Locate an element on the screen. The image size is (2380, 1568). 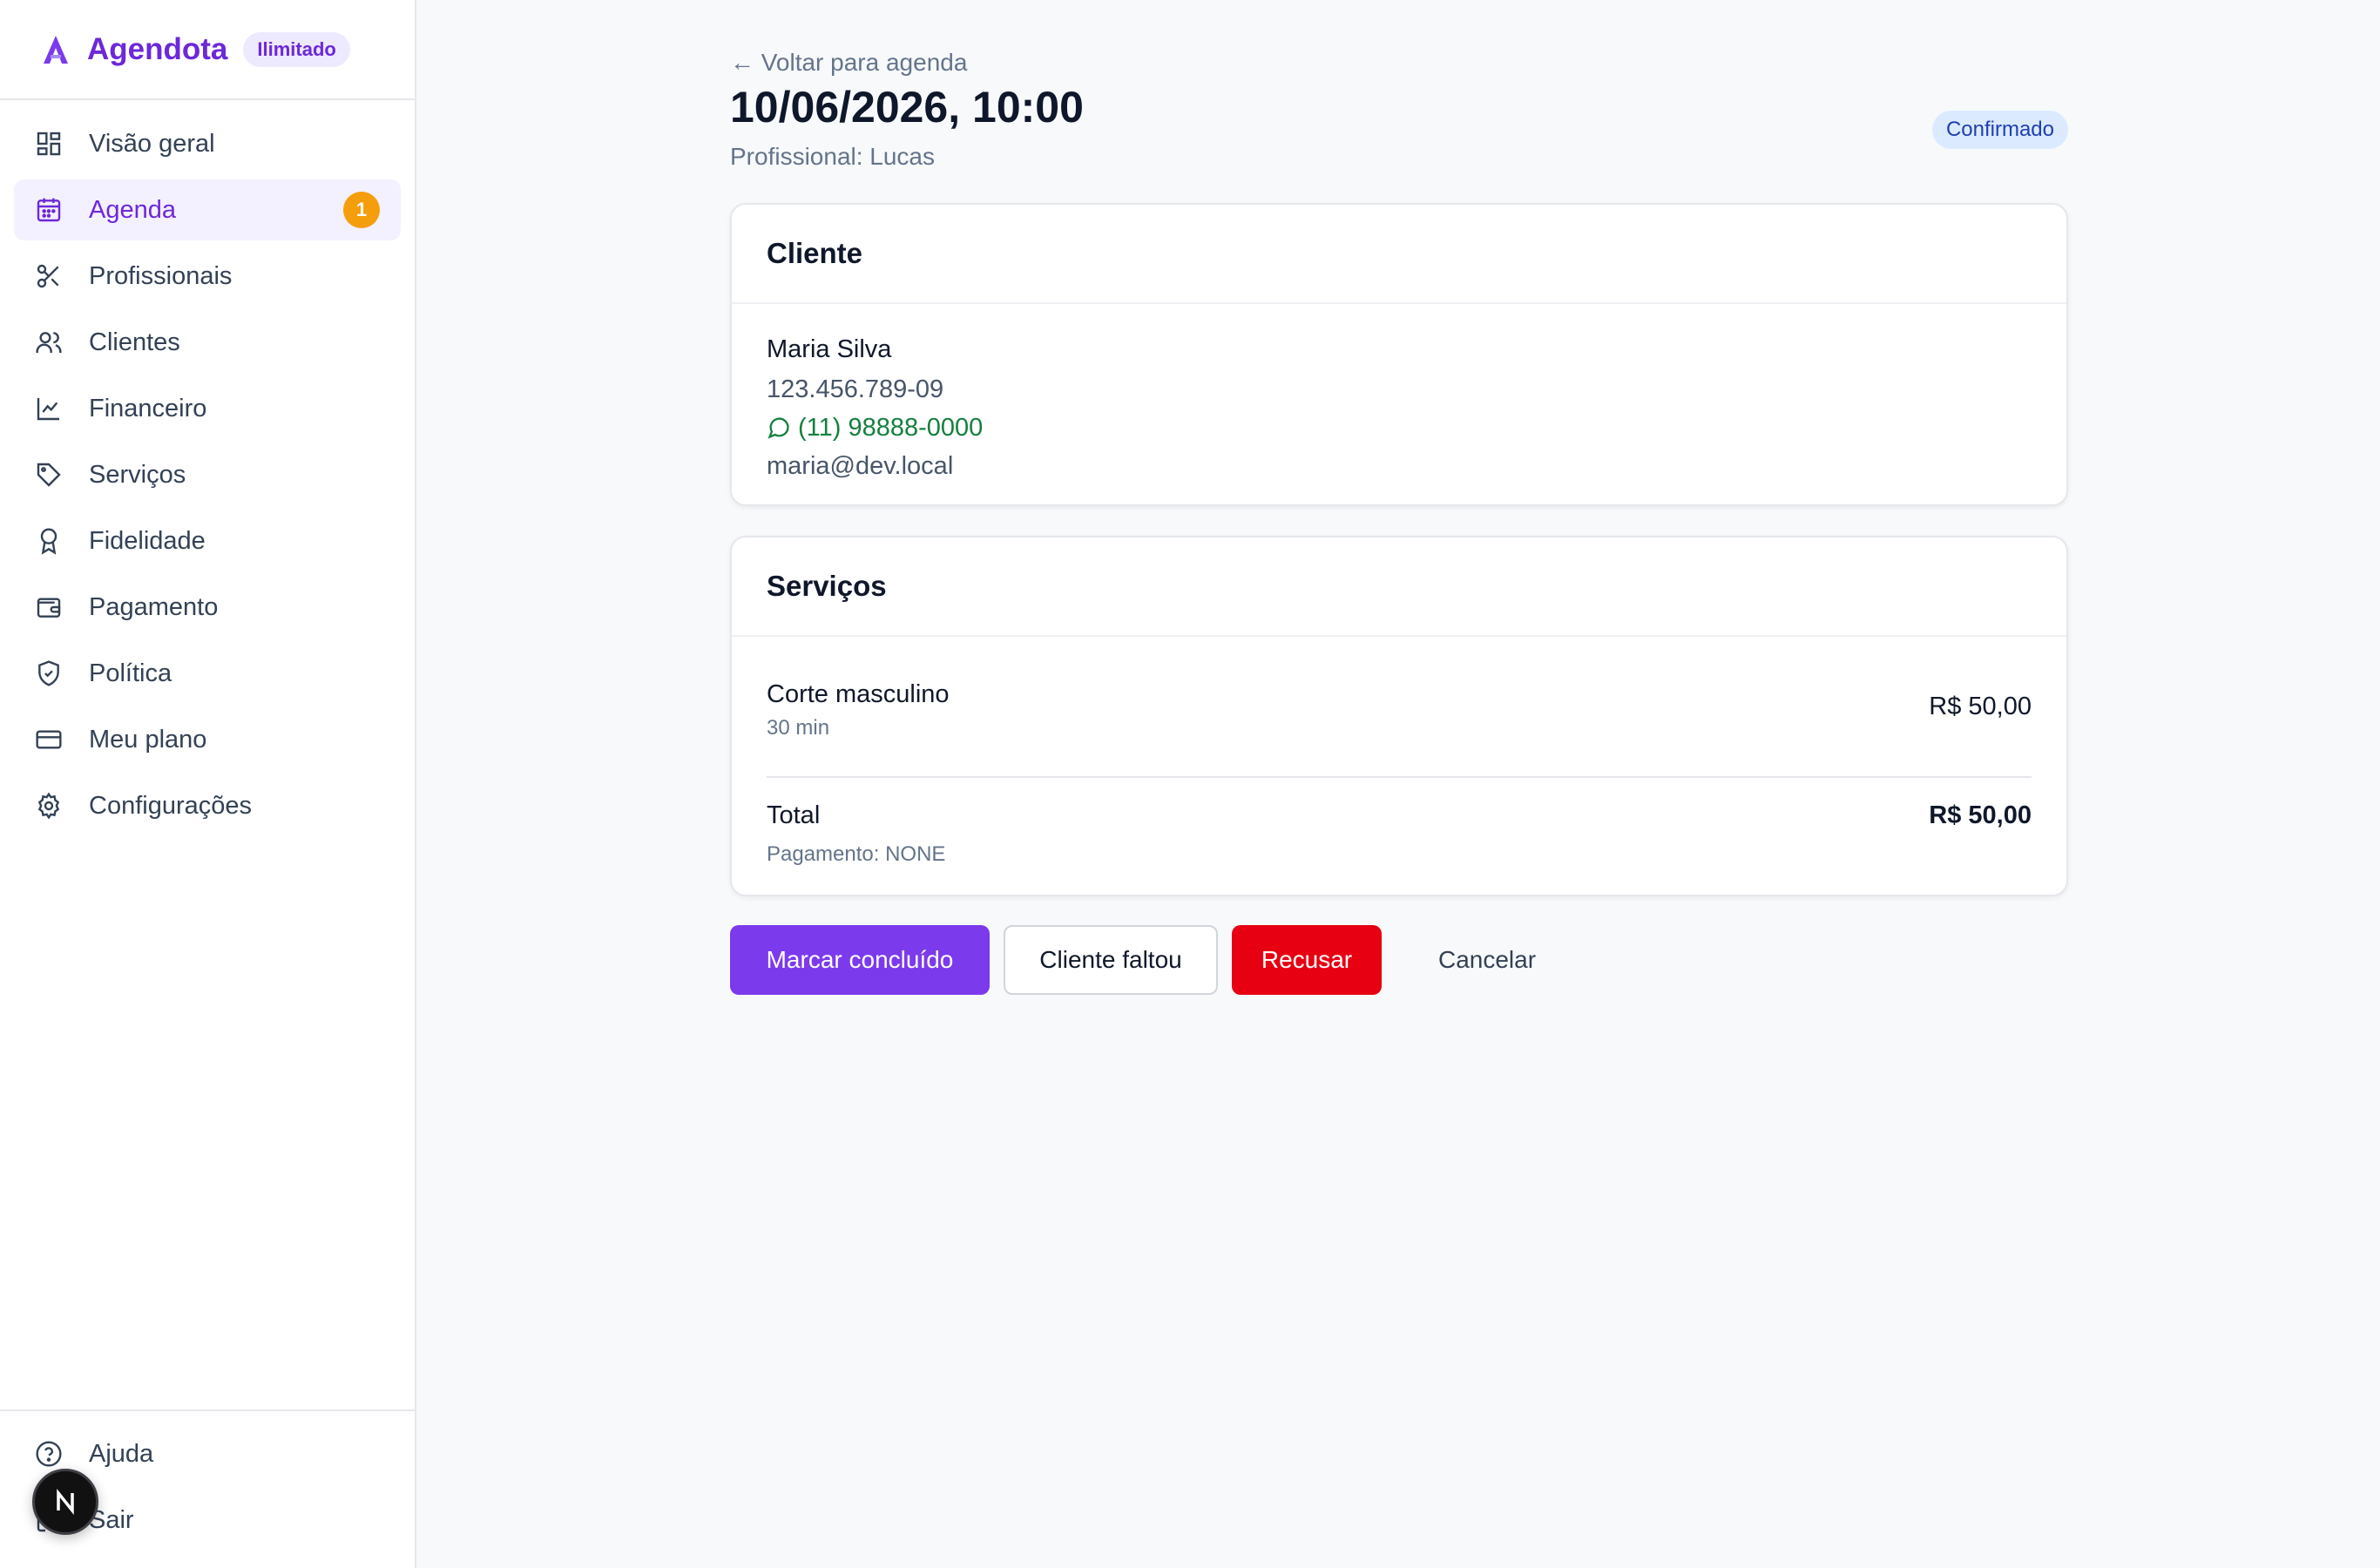
sidebar-item-clientes: Clientes is located at coordinates (207, 342).